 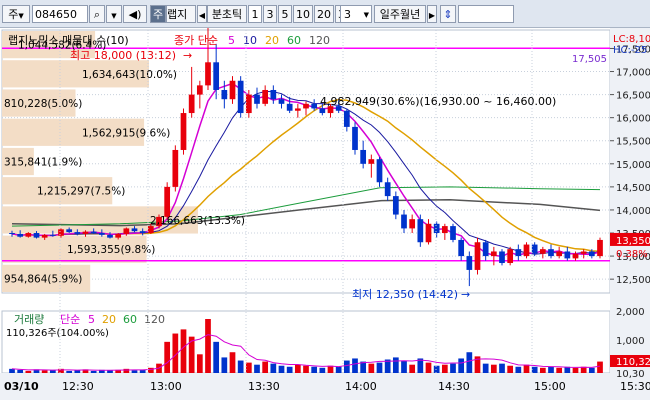 I want to click on volume-profile-label: 1,593,355(9.8%), so click(x=111, y=250).